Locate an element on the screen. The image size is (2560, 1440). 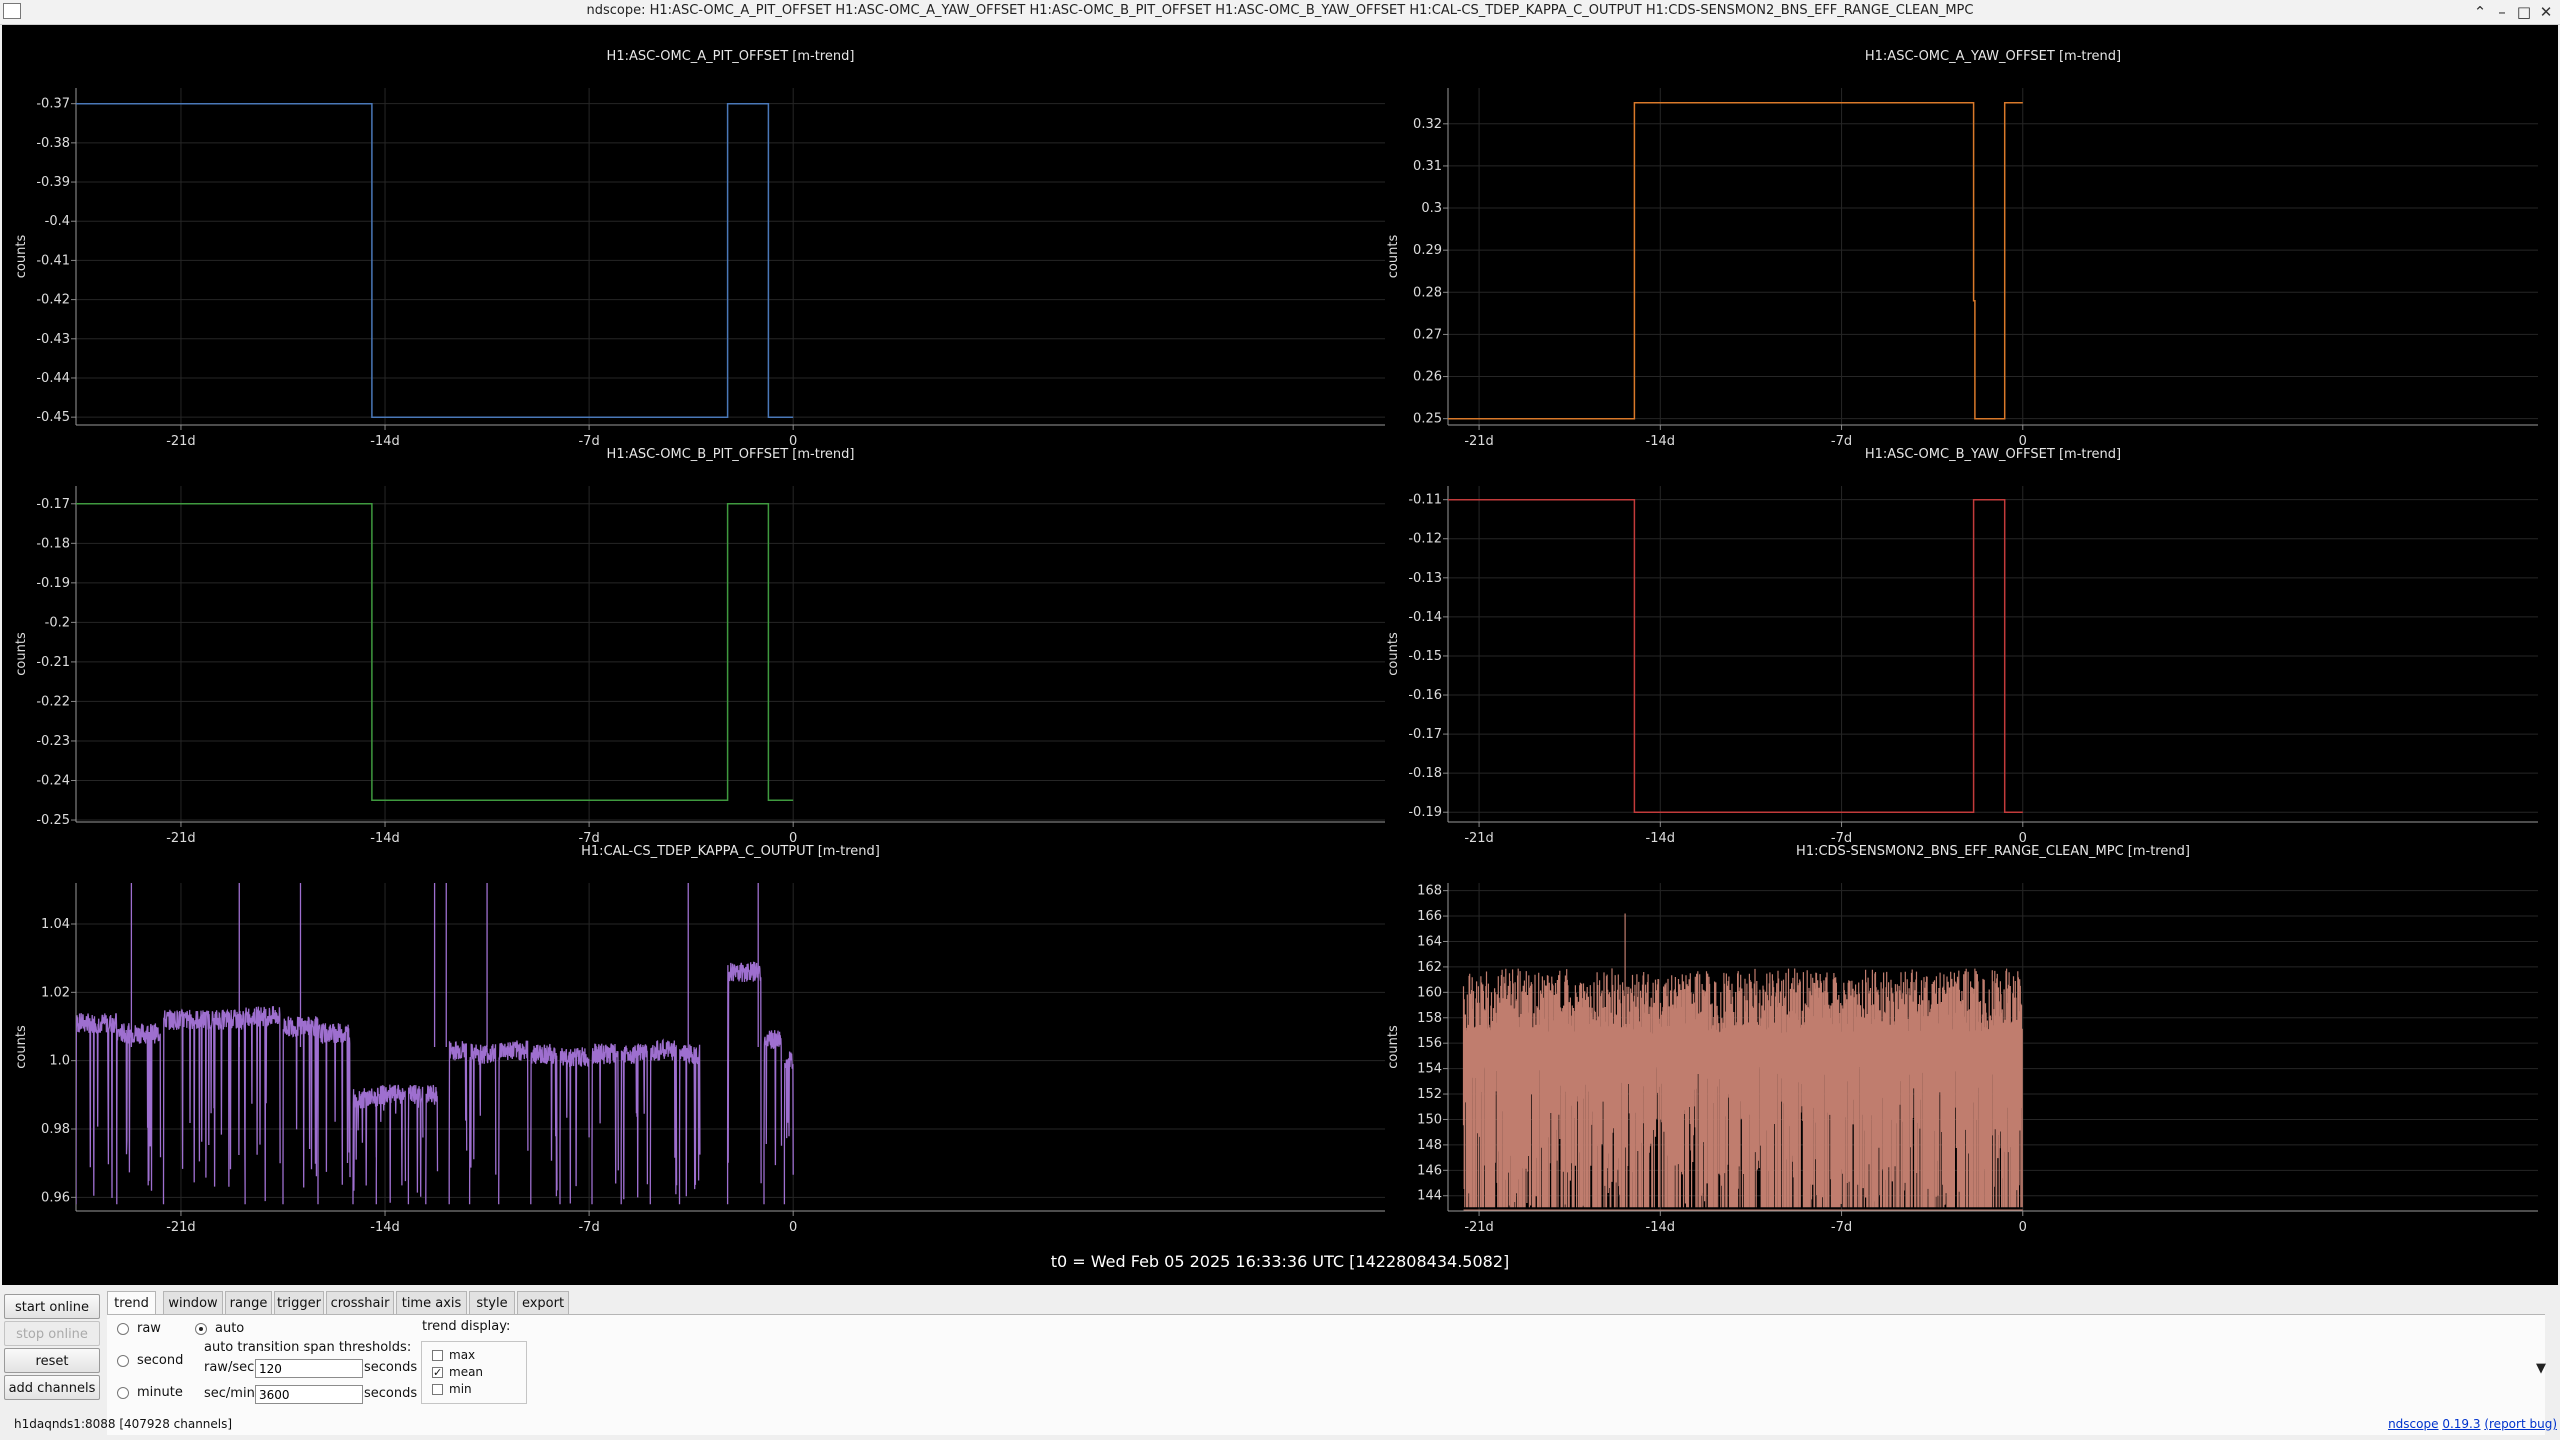
y-tick-label: 0.29 is located at coordinates (1427, 250).